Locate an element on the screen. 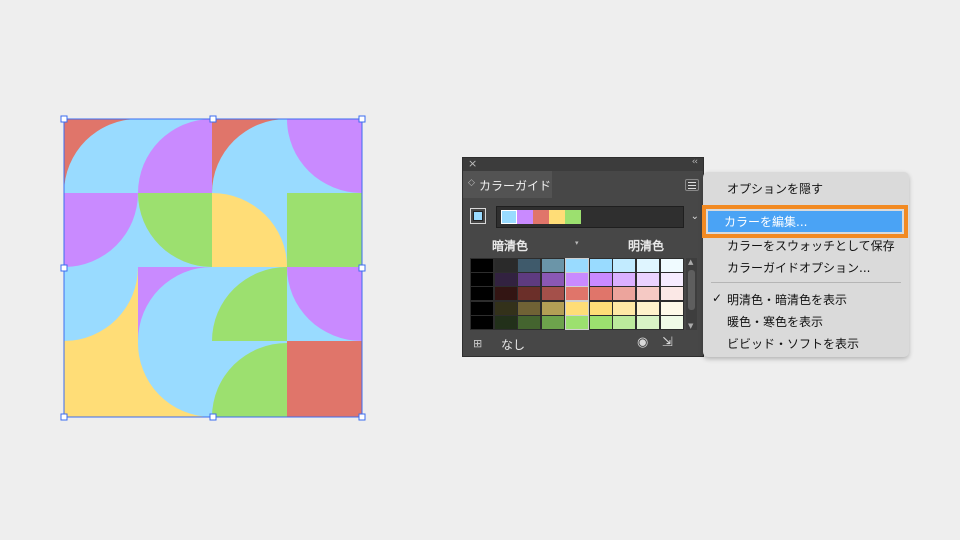 The width and height of the screenshot is (960, 540). scroll-up-icon: ▲ is located at coordinates (690, 262).